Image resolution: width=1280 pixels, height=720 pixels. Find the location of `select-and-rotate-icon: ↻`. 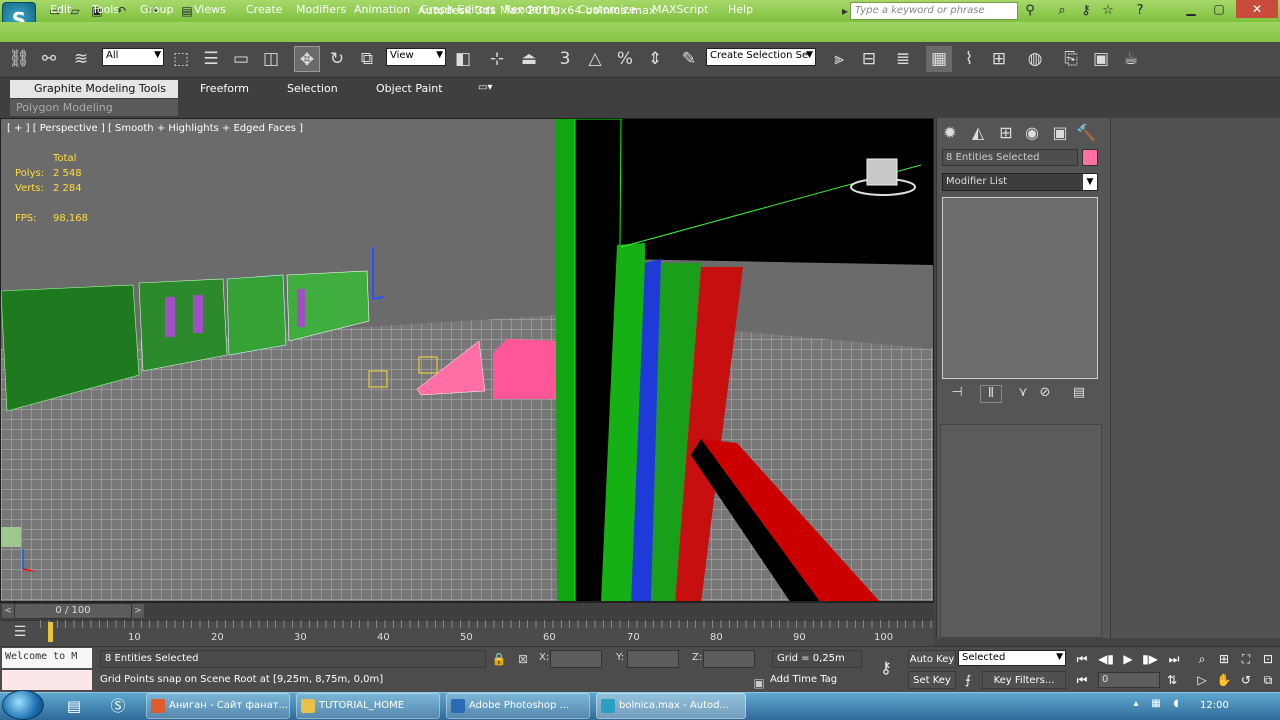

select-and-rotate-icon: ↻ is located at coordinates (337, 59).